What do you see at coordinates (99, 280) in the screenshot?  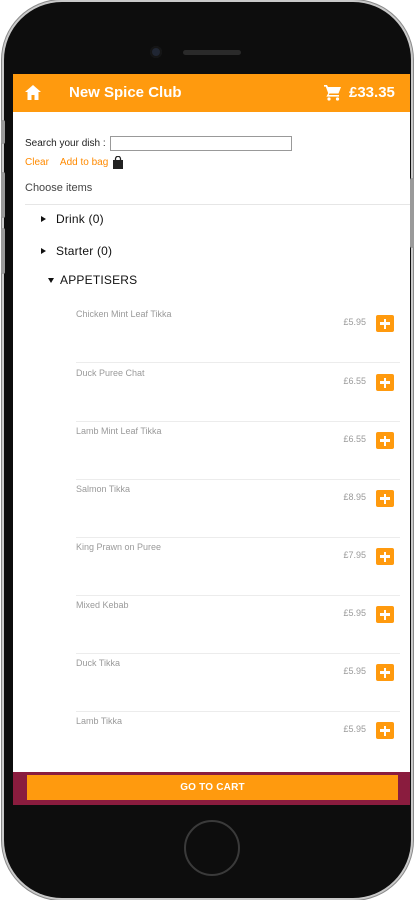 I see `category-label: APPETISERS` at bounding box center [99, 280].